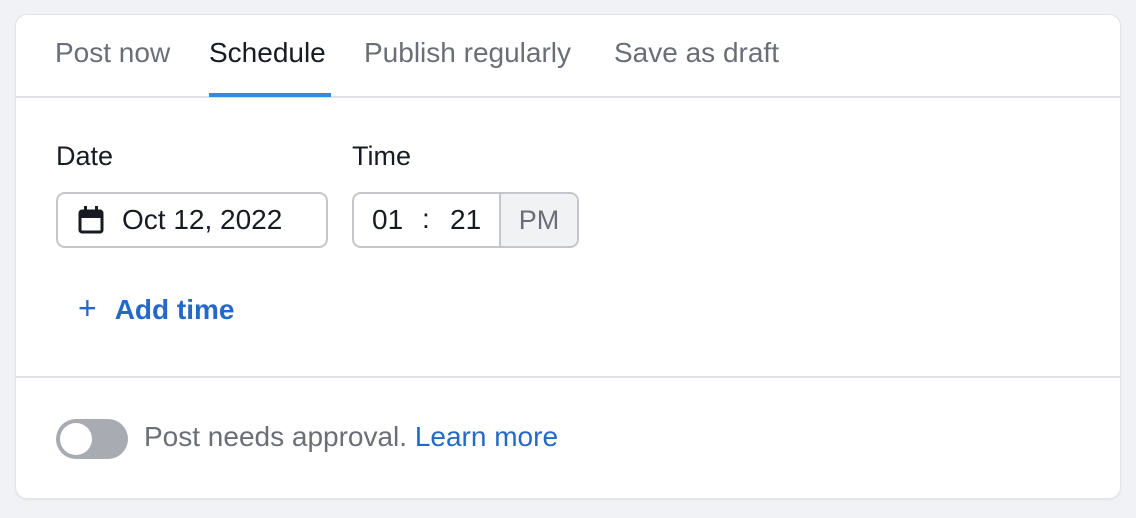 The image size is (1136, 518). What do you see at coordinates (112, 53) in the screenshot?
I see `tab-post-now: Post now` at bounding box center [112, 53].